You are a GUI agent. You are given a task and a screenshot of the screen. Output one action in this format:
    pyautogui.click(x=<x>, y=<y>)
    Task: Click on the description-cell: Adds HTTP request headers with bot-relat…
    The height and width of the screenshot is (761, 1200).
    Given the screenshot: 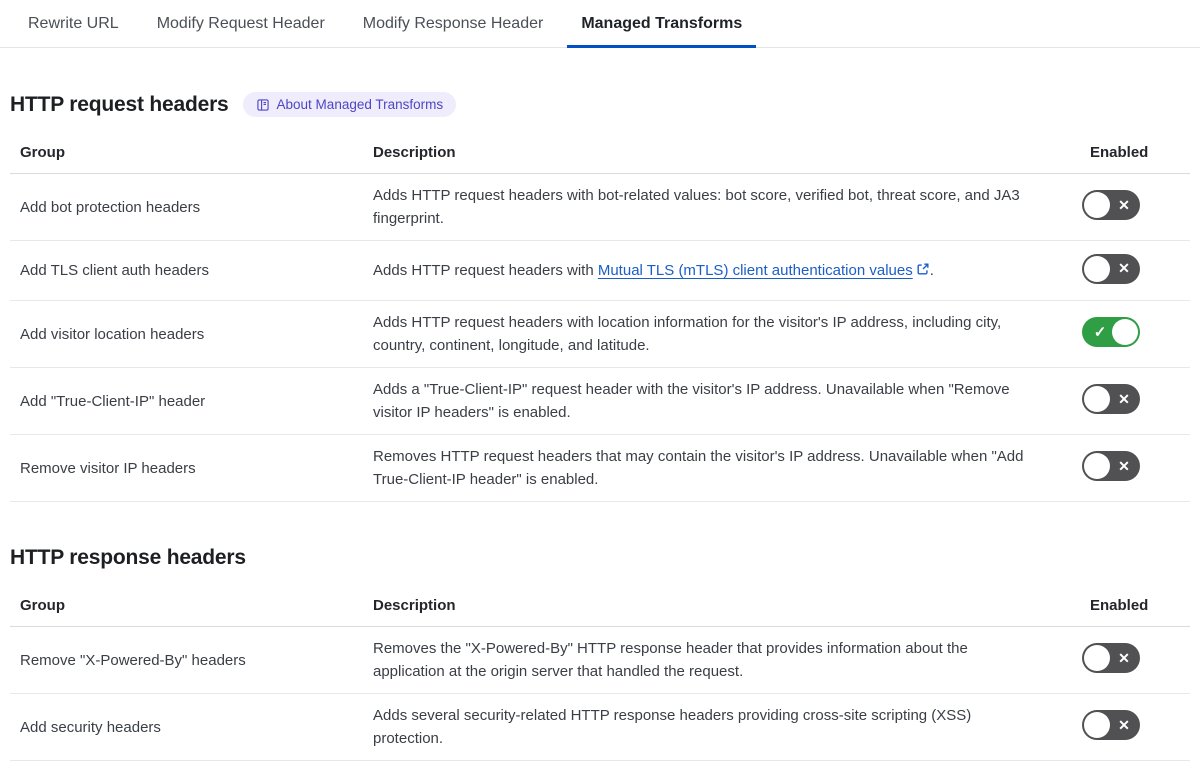 What is the action you would take?
    pyautogui.click(x=696, y=207)
    